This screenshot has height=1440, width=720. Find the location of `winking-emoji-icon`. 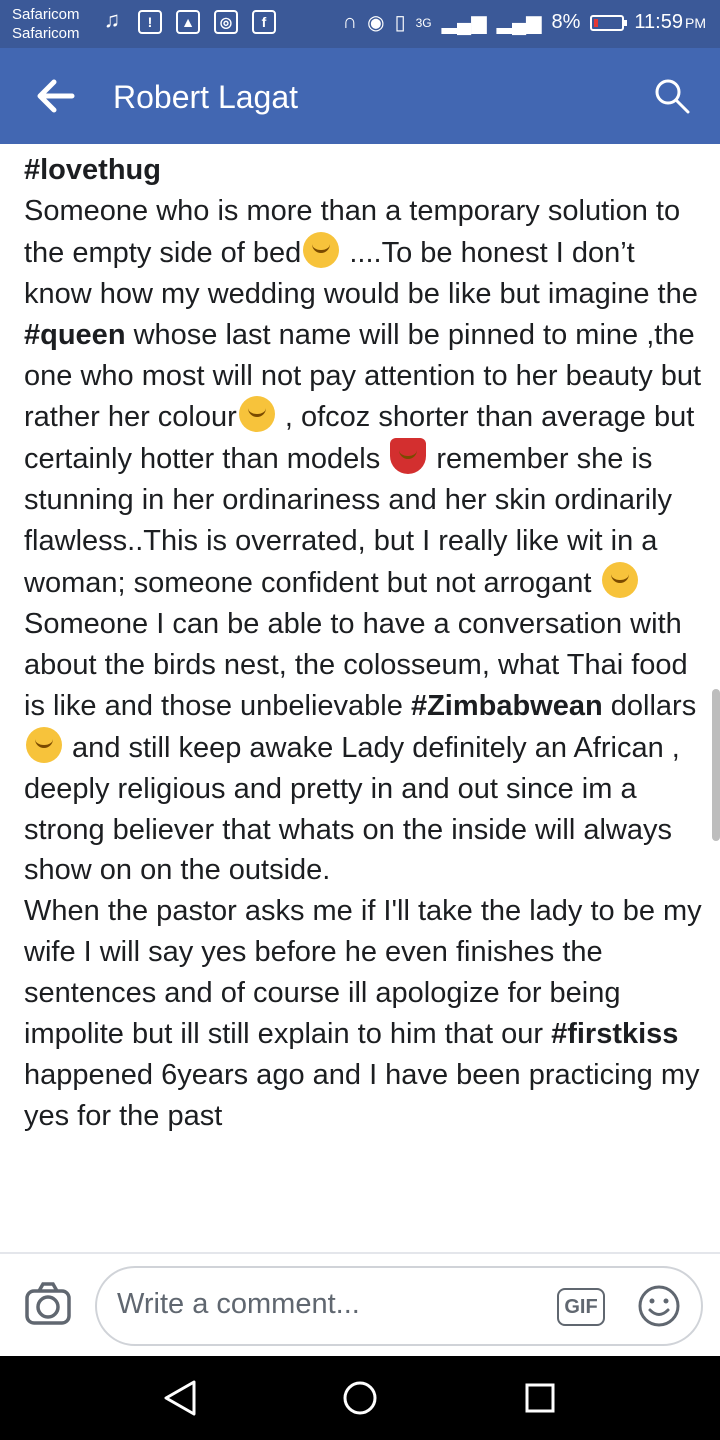

winking-emoji-icon is located at coordinates (44, 744).